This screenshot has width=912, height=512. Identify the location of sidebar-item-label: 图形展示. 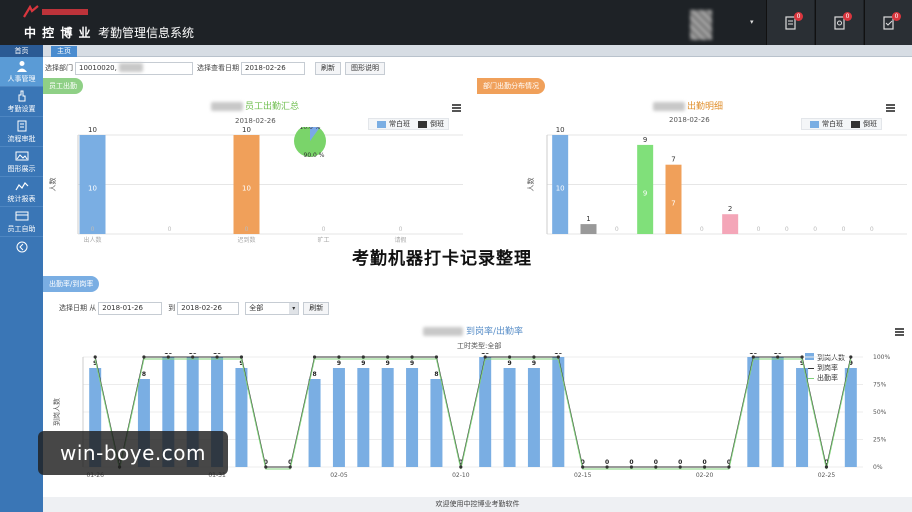
(21, 168).